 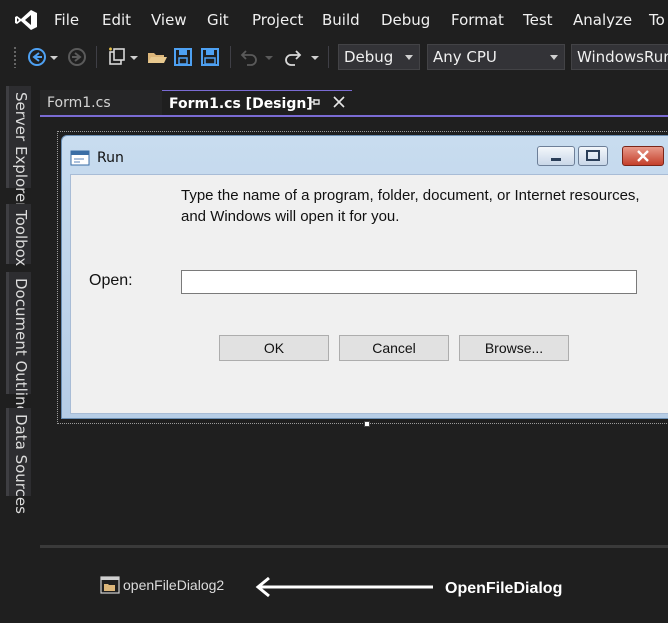 What do you see at coordinates (341, 20) in the screenshot?
I see `menu-build: Build` at bounding box center [341, 20].